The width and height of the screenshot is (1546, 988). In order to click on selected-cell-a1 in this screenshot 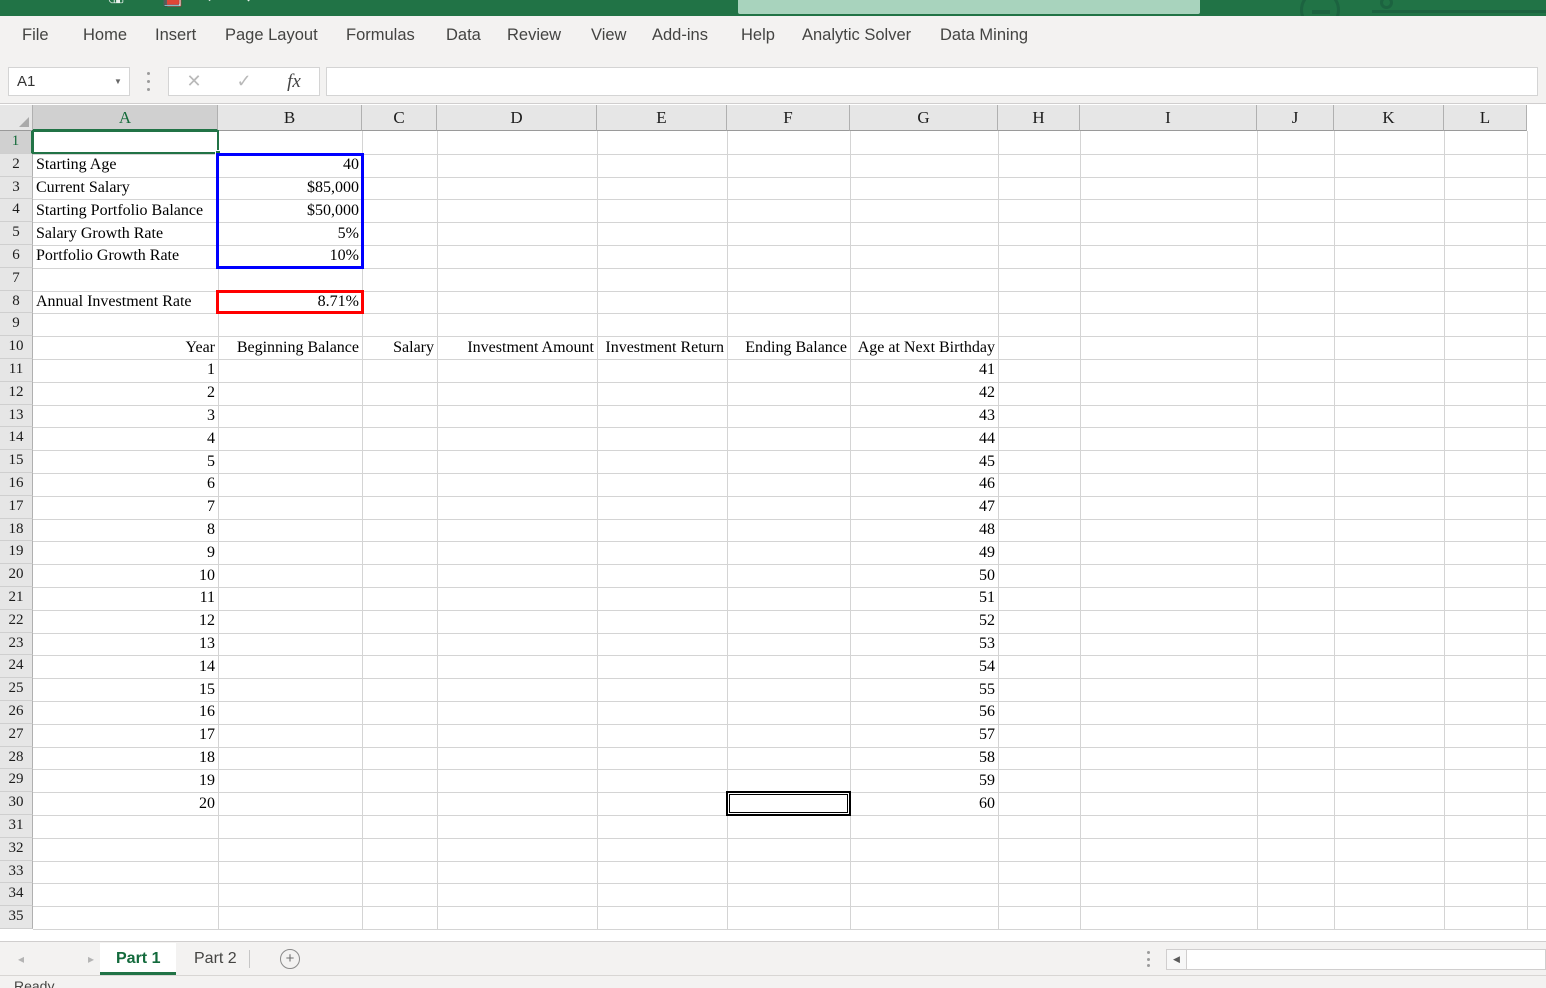, I will do `click(126, 143)`.